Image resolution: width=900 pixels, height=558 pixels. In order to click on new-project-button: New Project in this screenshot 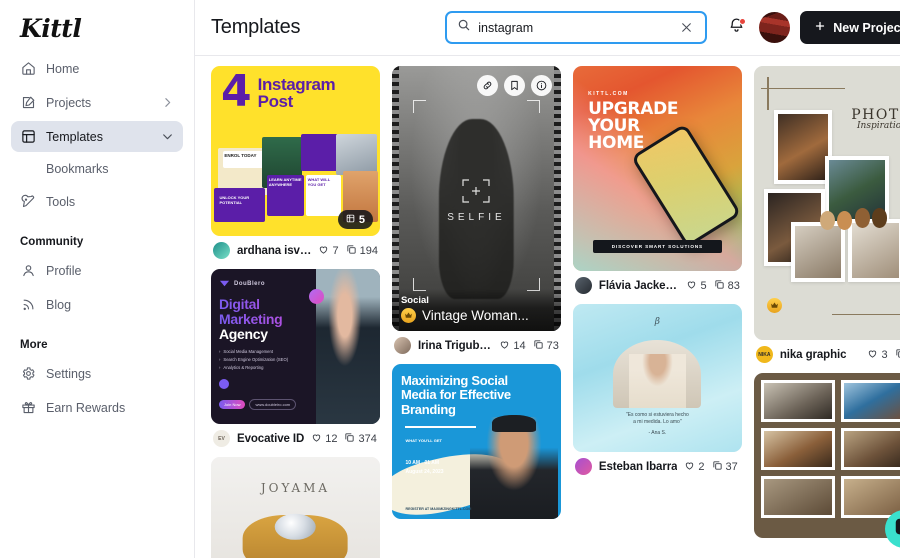, I will do `click(850, 27)`.